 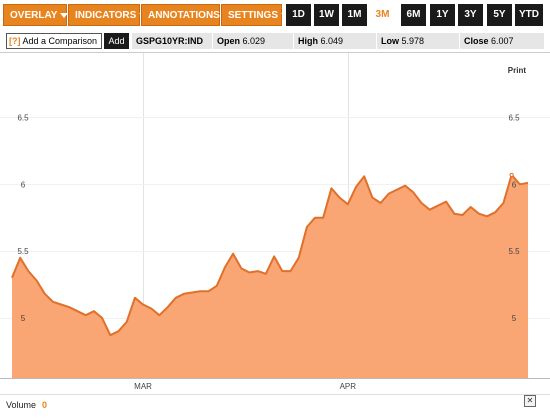 I want to click on volume-panel: Volume 0 ✕, so click(x=275, y=407).